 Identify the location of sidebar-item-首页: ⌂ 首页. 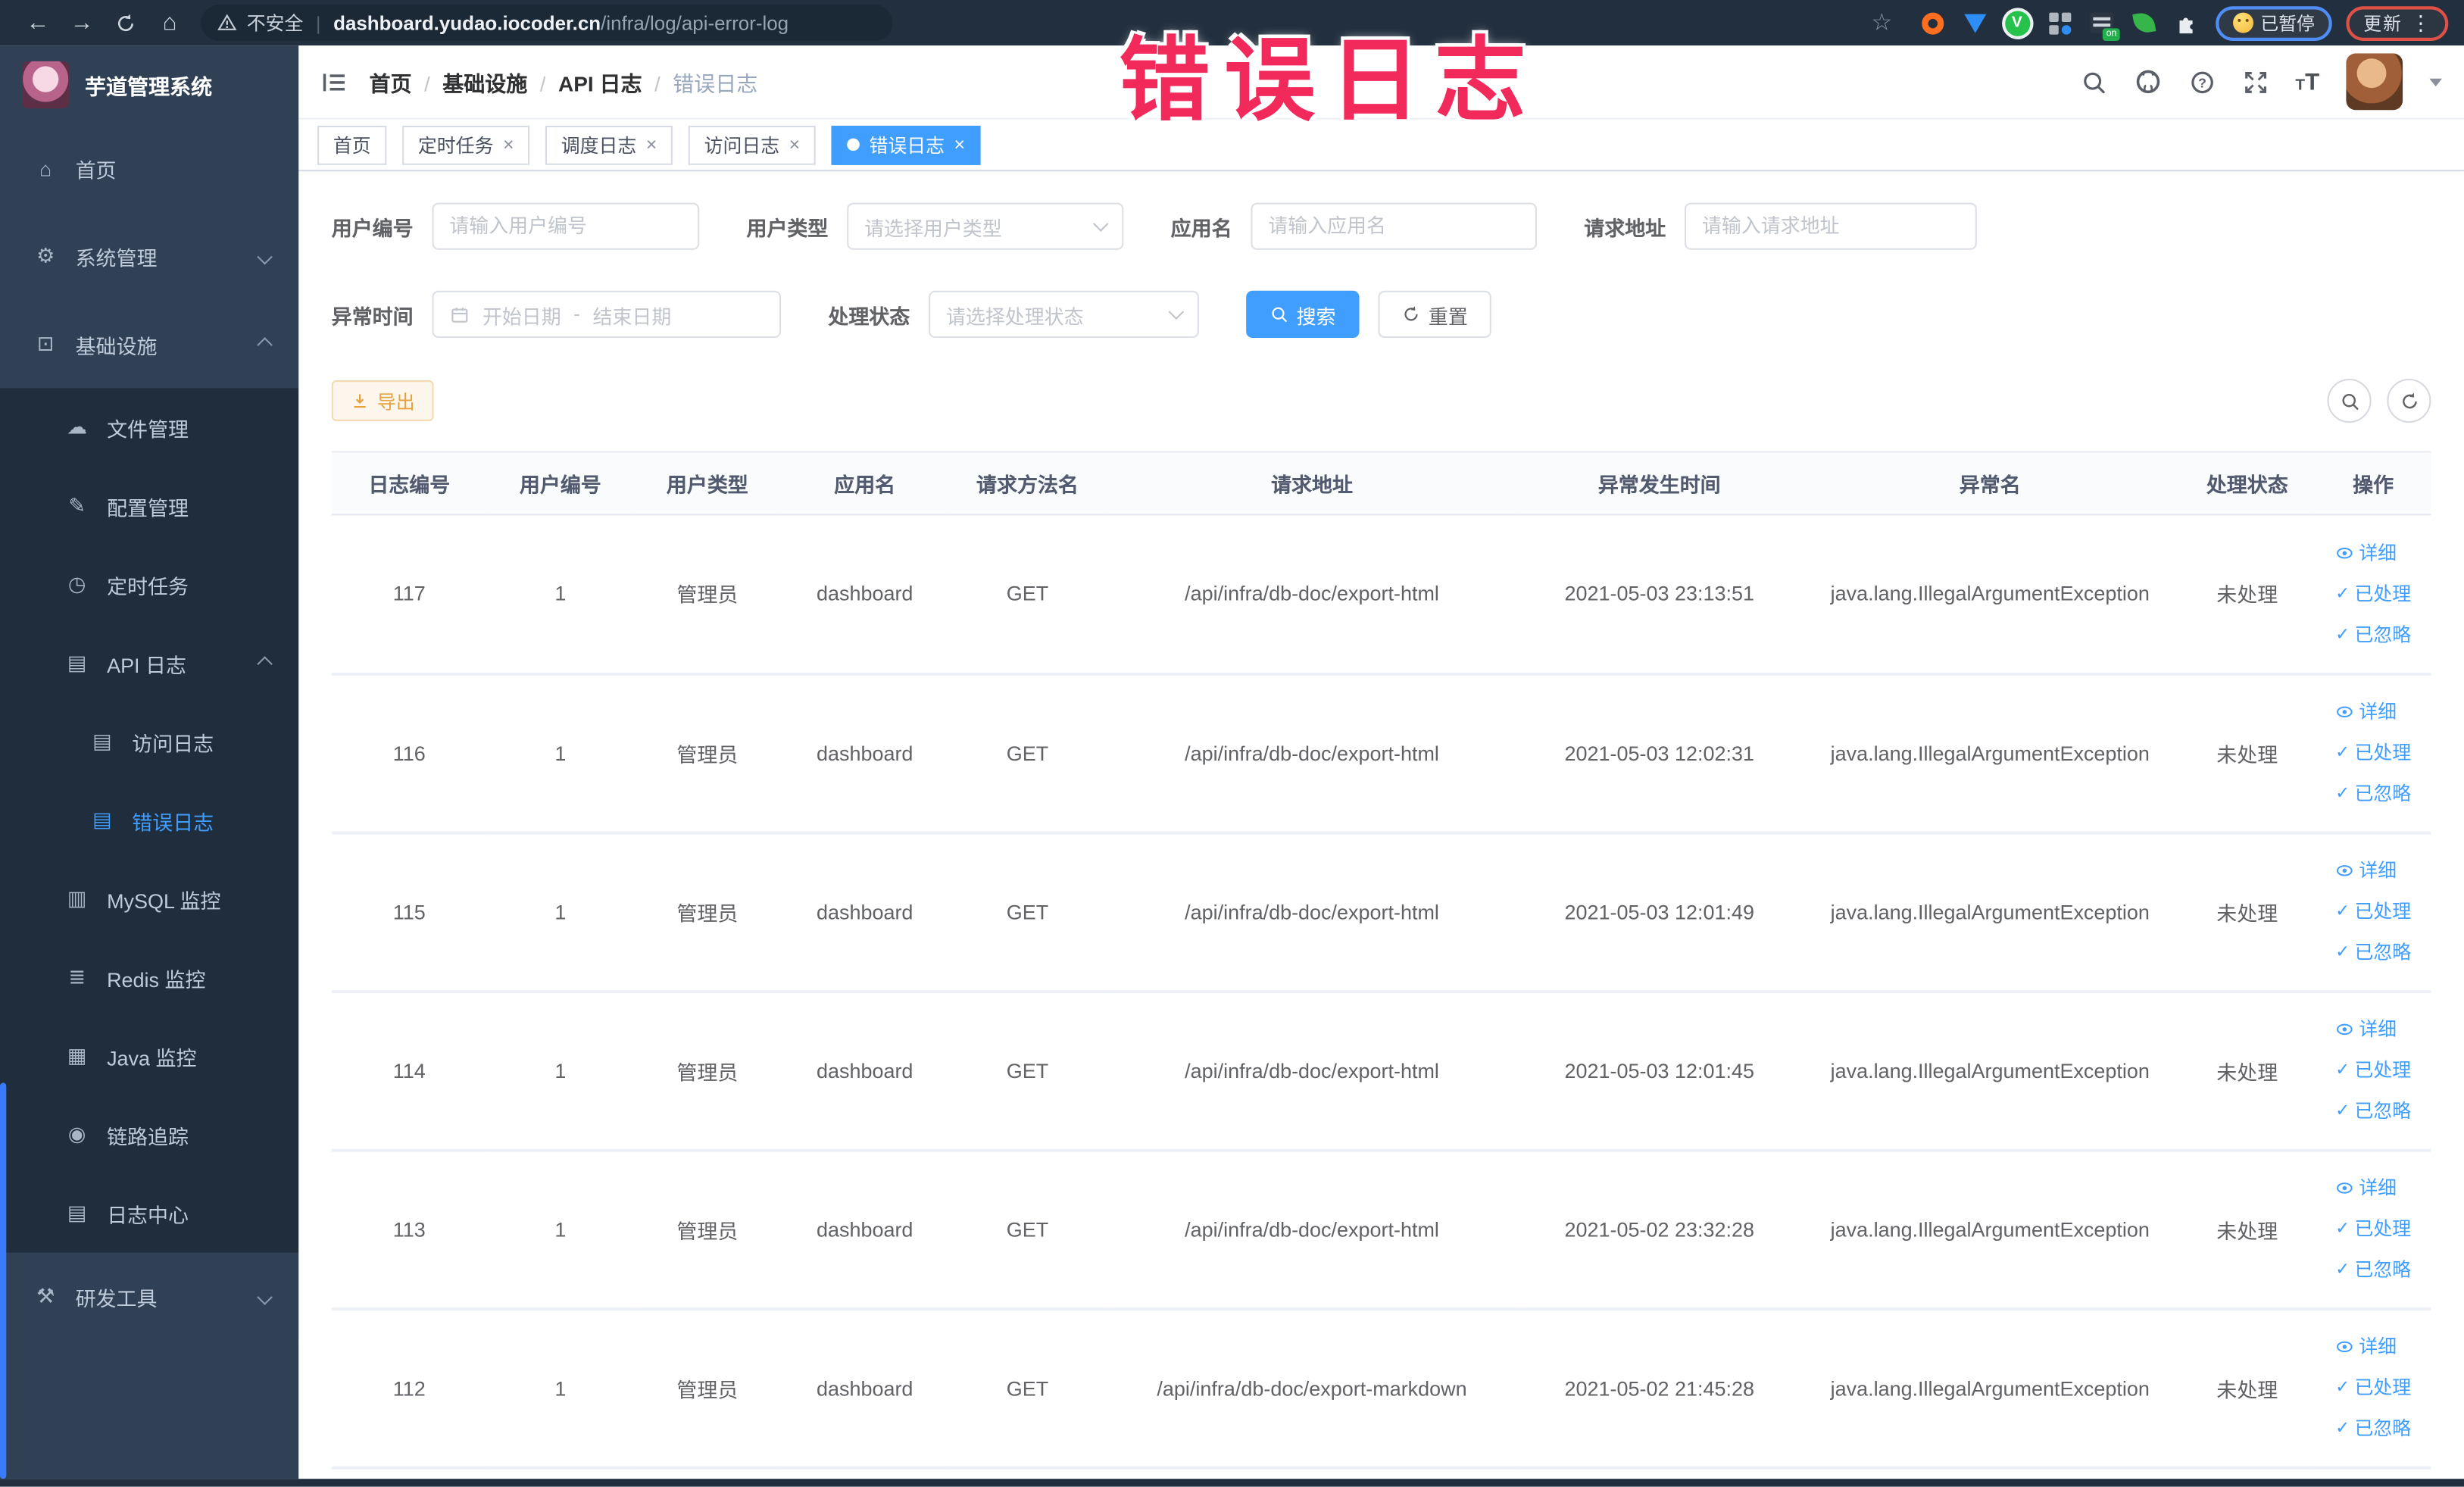
(149, 168).